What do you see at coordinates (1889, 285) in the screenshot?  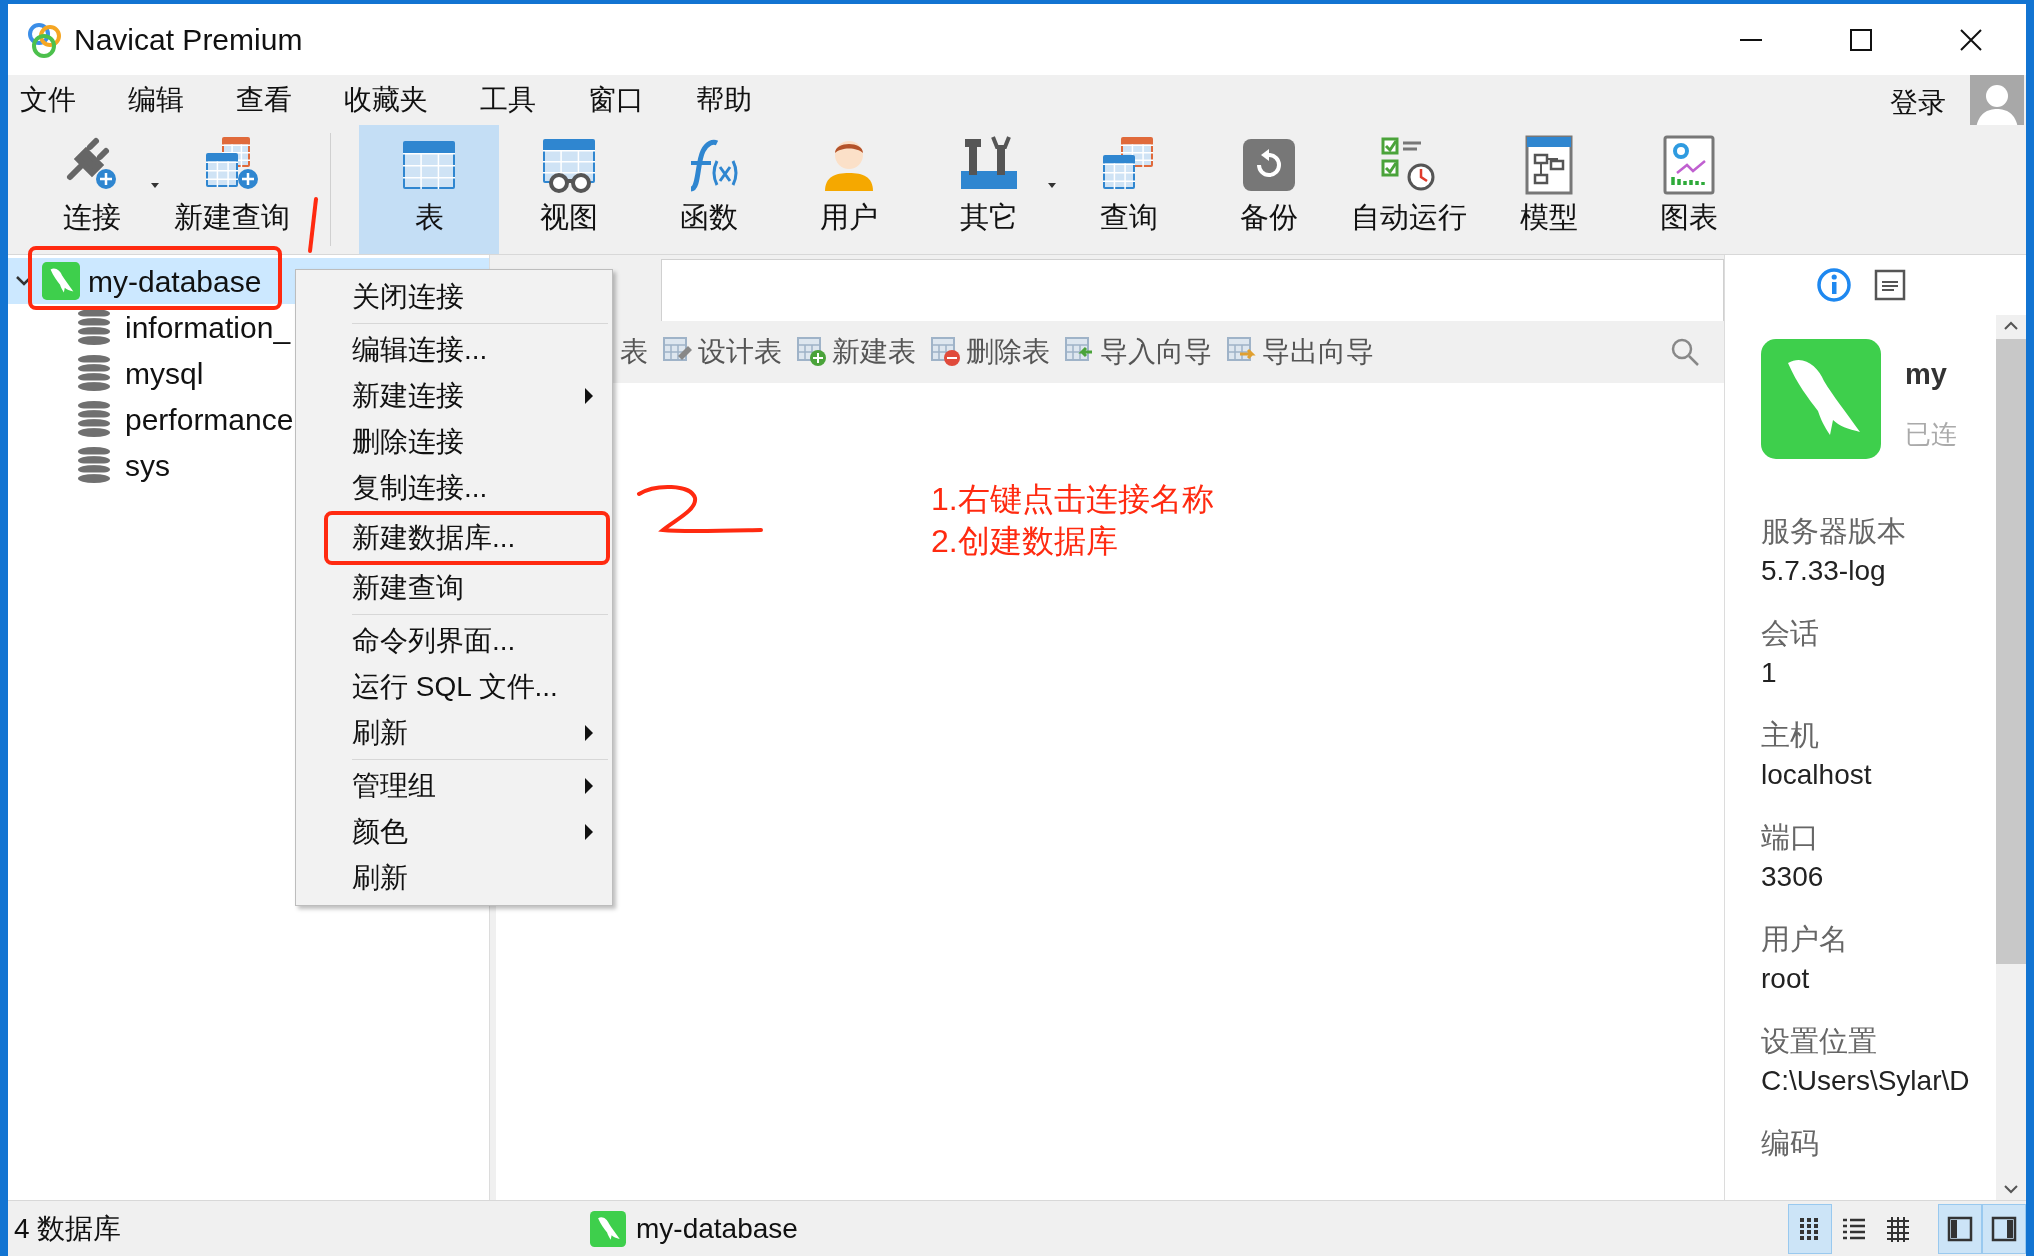 I see `ddl-document-icon` at bounding box center [1889, 285].